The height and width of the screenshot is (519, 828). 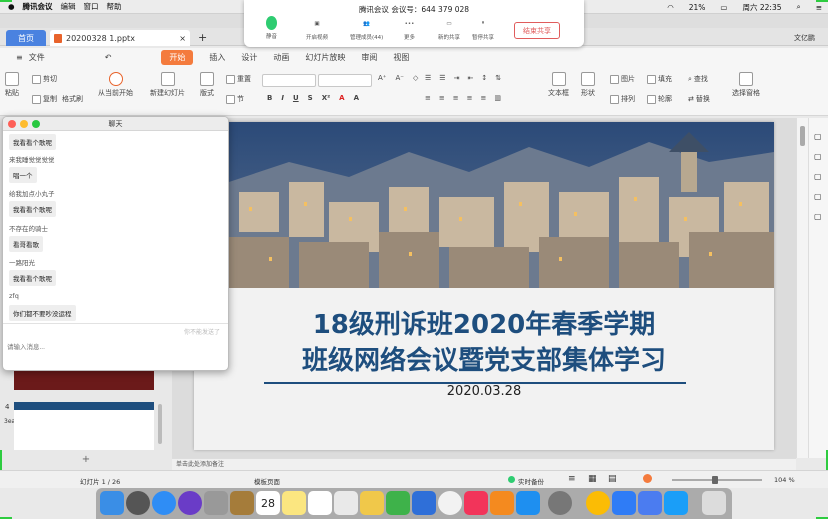 I want to click on new-share-button: ▭ 新的共享, so click(x=449, y=29).